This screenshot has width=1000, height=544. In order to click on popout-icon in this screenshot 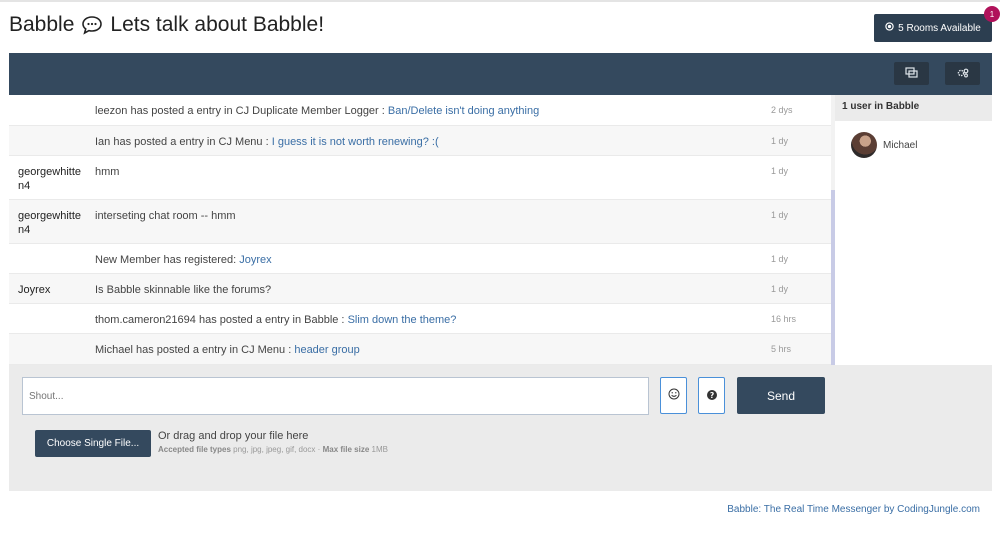, I will do `click(911, 74)`.